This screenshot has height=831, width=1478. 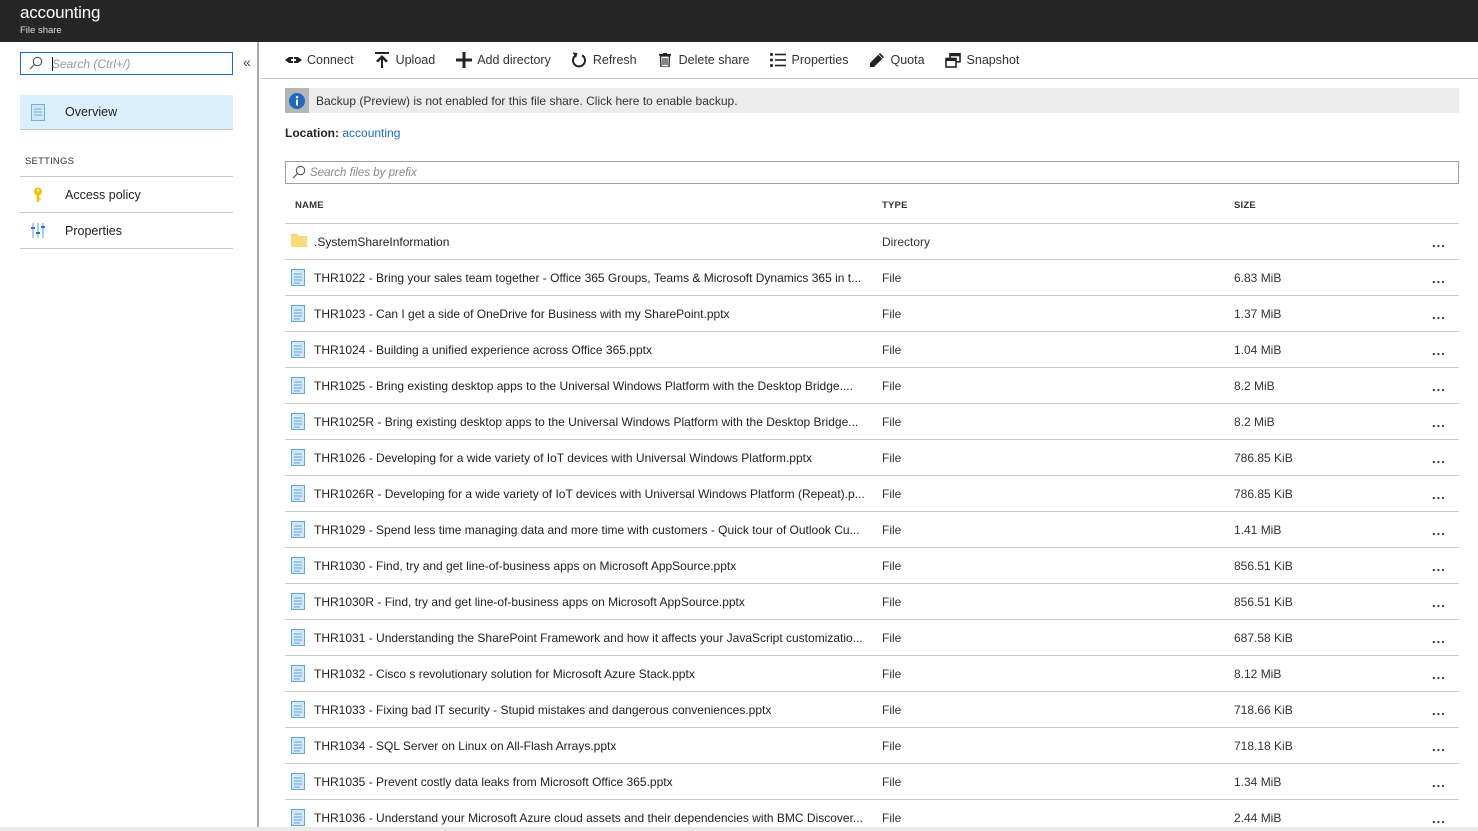 What do you see at coordinates (126, 230) in the screenshot?
I see `sidebar-item-properties: Properties` at bounding box center [126, 230].